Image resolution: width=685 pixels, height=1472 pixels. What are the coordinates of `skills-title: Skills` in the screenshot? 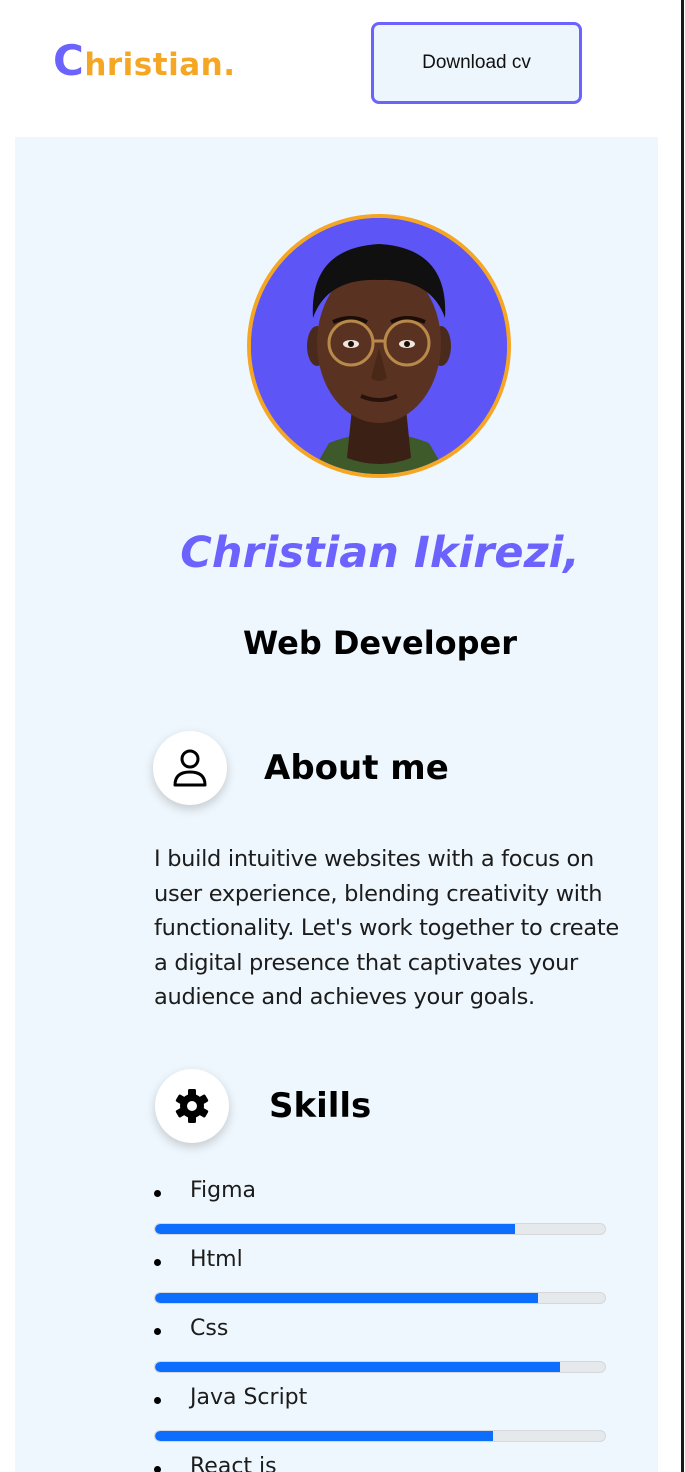 It's located at (320, 1106).